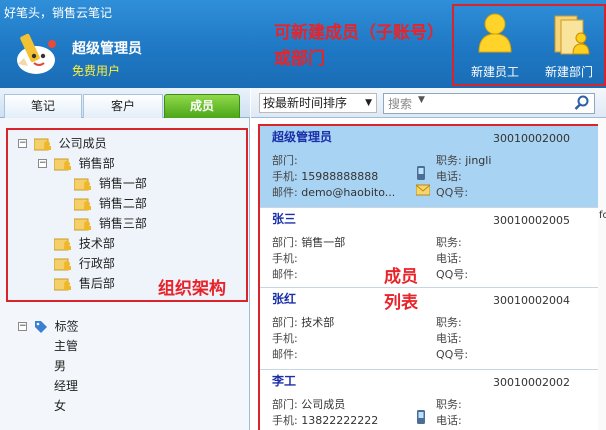 This screenshot has width=606, height=430. Describe the element at coordinates (494, 72) in the screenshot. I see `new-employee-label: 新建员工` at that location.